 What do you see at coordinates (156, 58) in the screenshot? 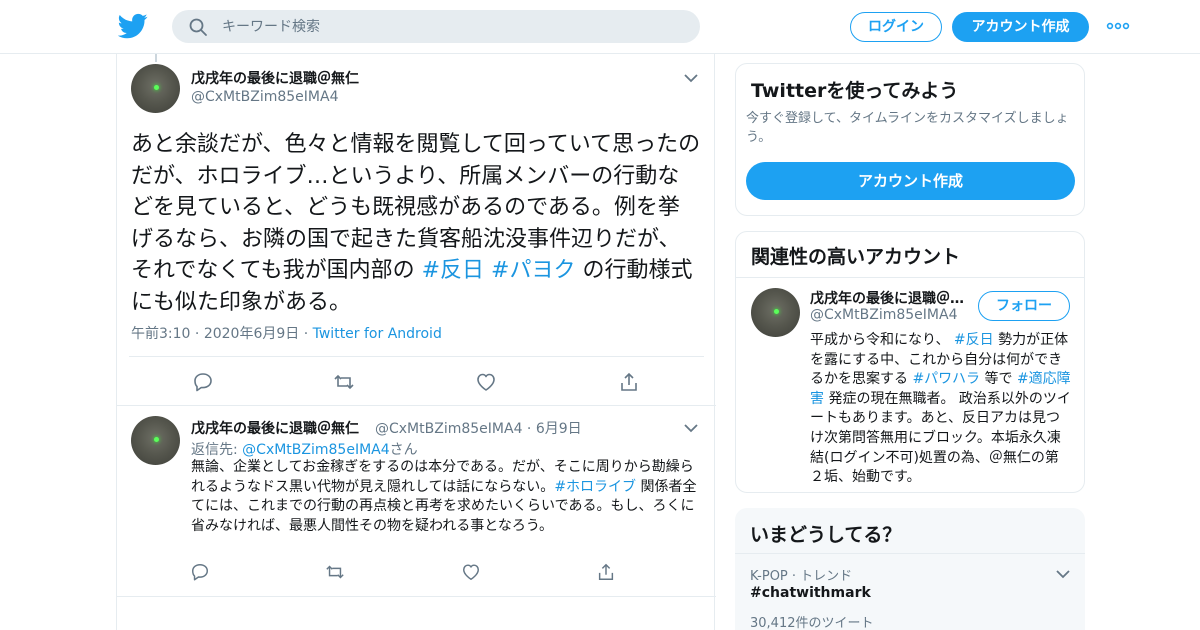
I see `thread-connector-line` at bounding box center [156, 58].